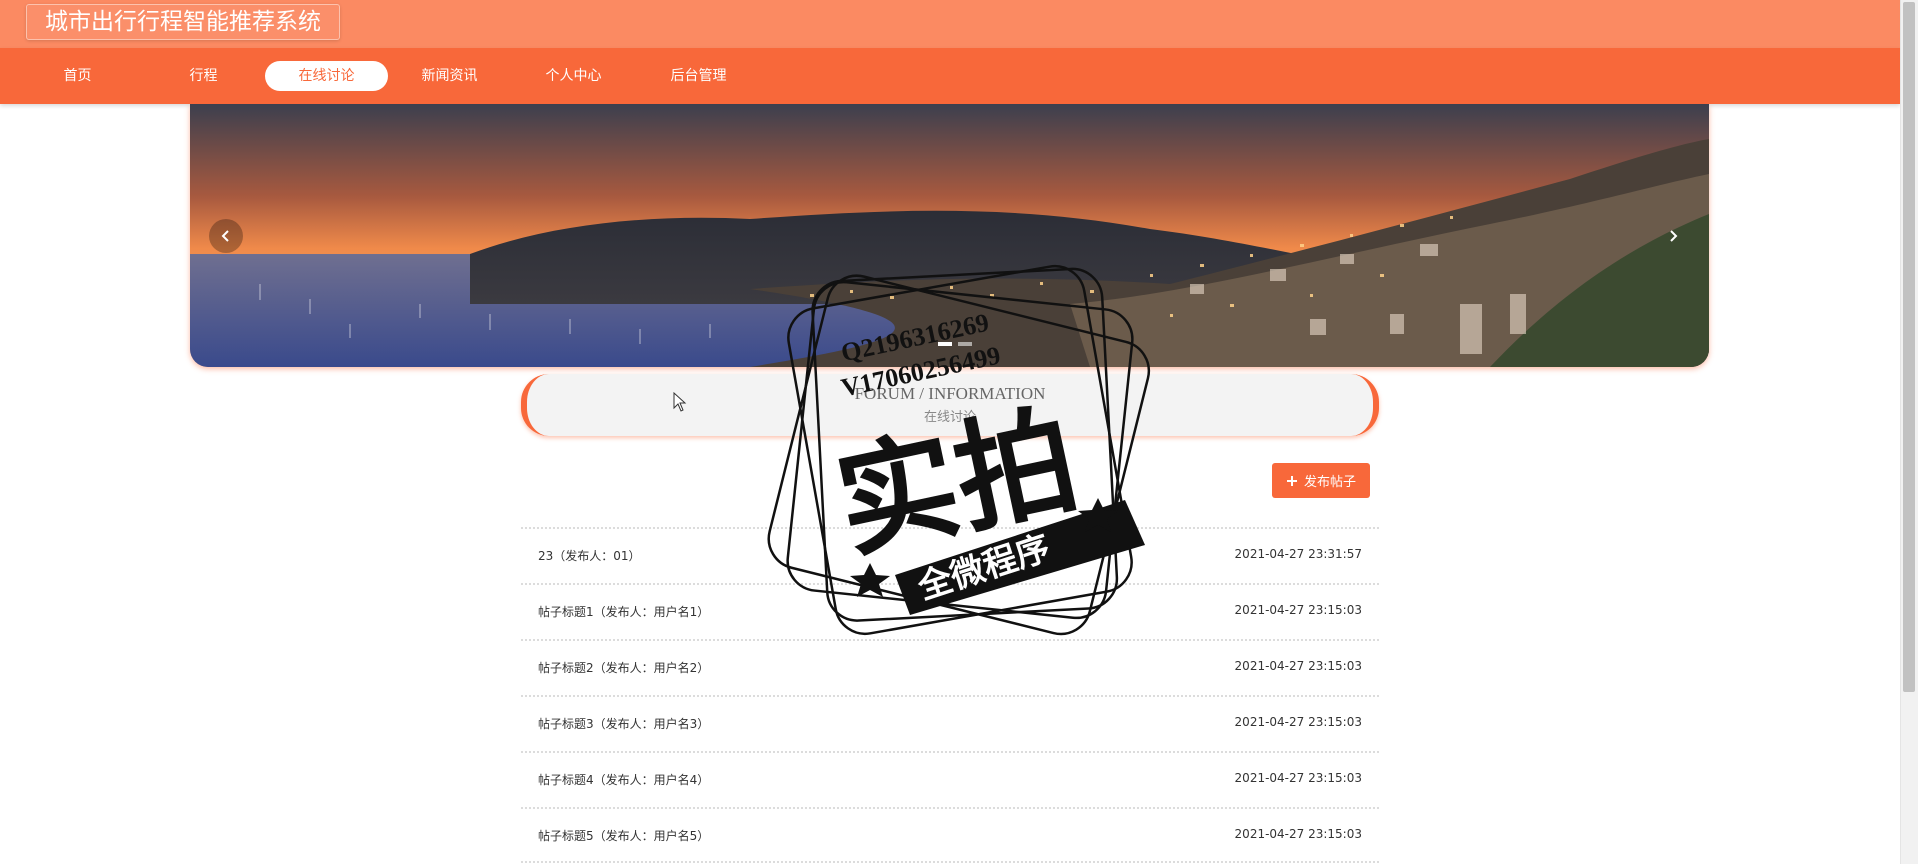 The width and height of the screenshot is (1918, 864). What do you see at coordinates (950, 779) in the screenshot?
I see `post-row: 帖子标题4（发布人：用户名4） 2021-04-27 23:15:03` at bounding box center [950, 779].